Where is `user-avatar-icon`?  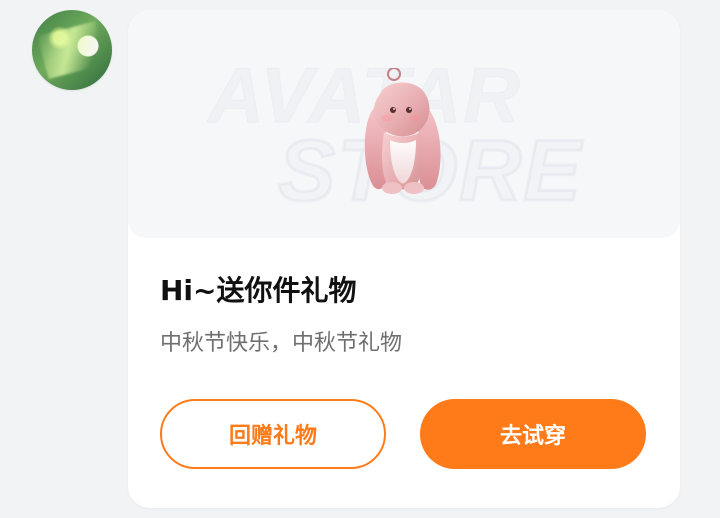
user-avatar-icon is located at coordinates (72, 50).